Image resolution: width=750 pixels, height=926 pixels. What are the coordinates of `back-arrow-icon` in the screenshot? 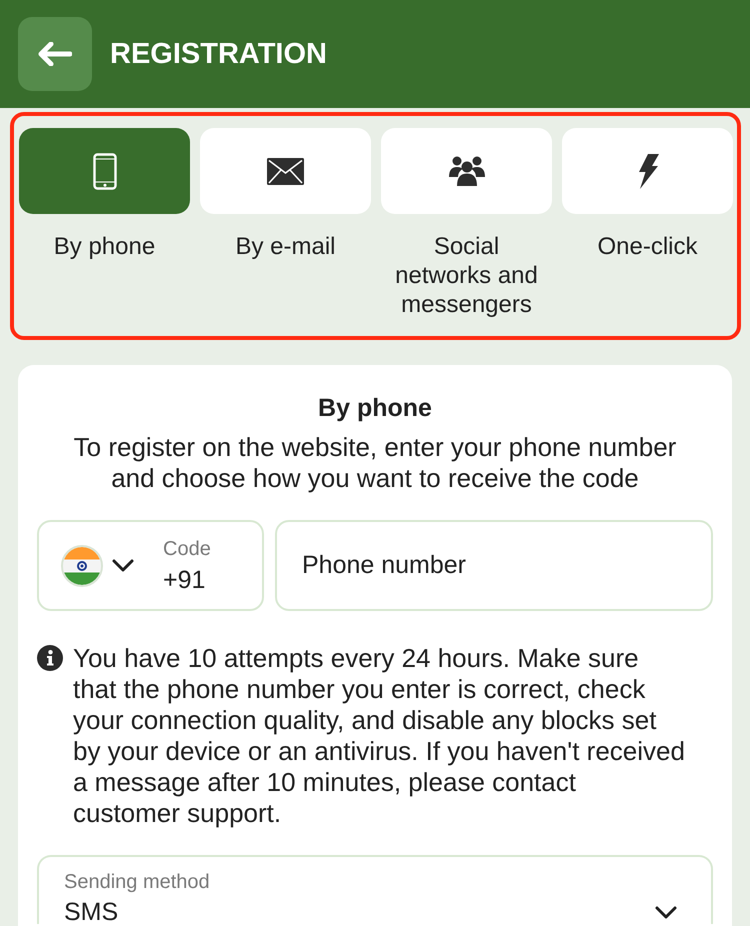 It's located at (55, 54).